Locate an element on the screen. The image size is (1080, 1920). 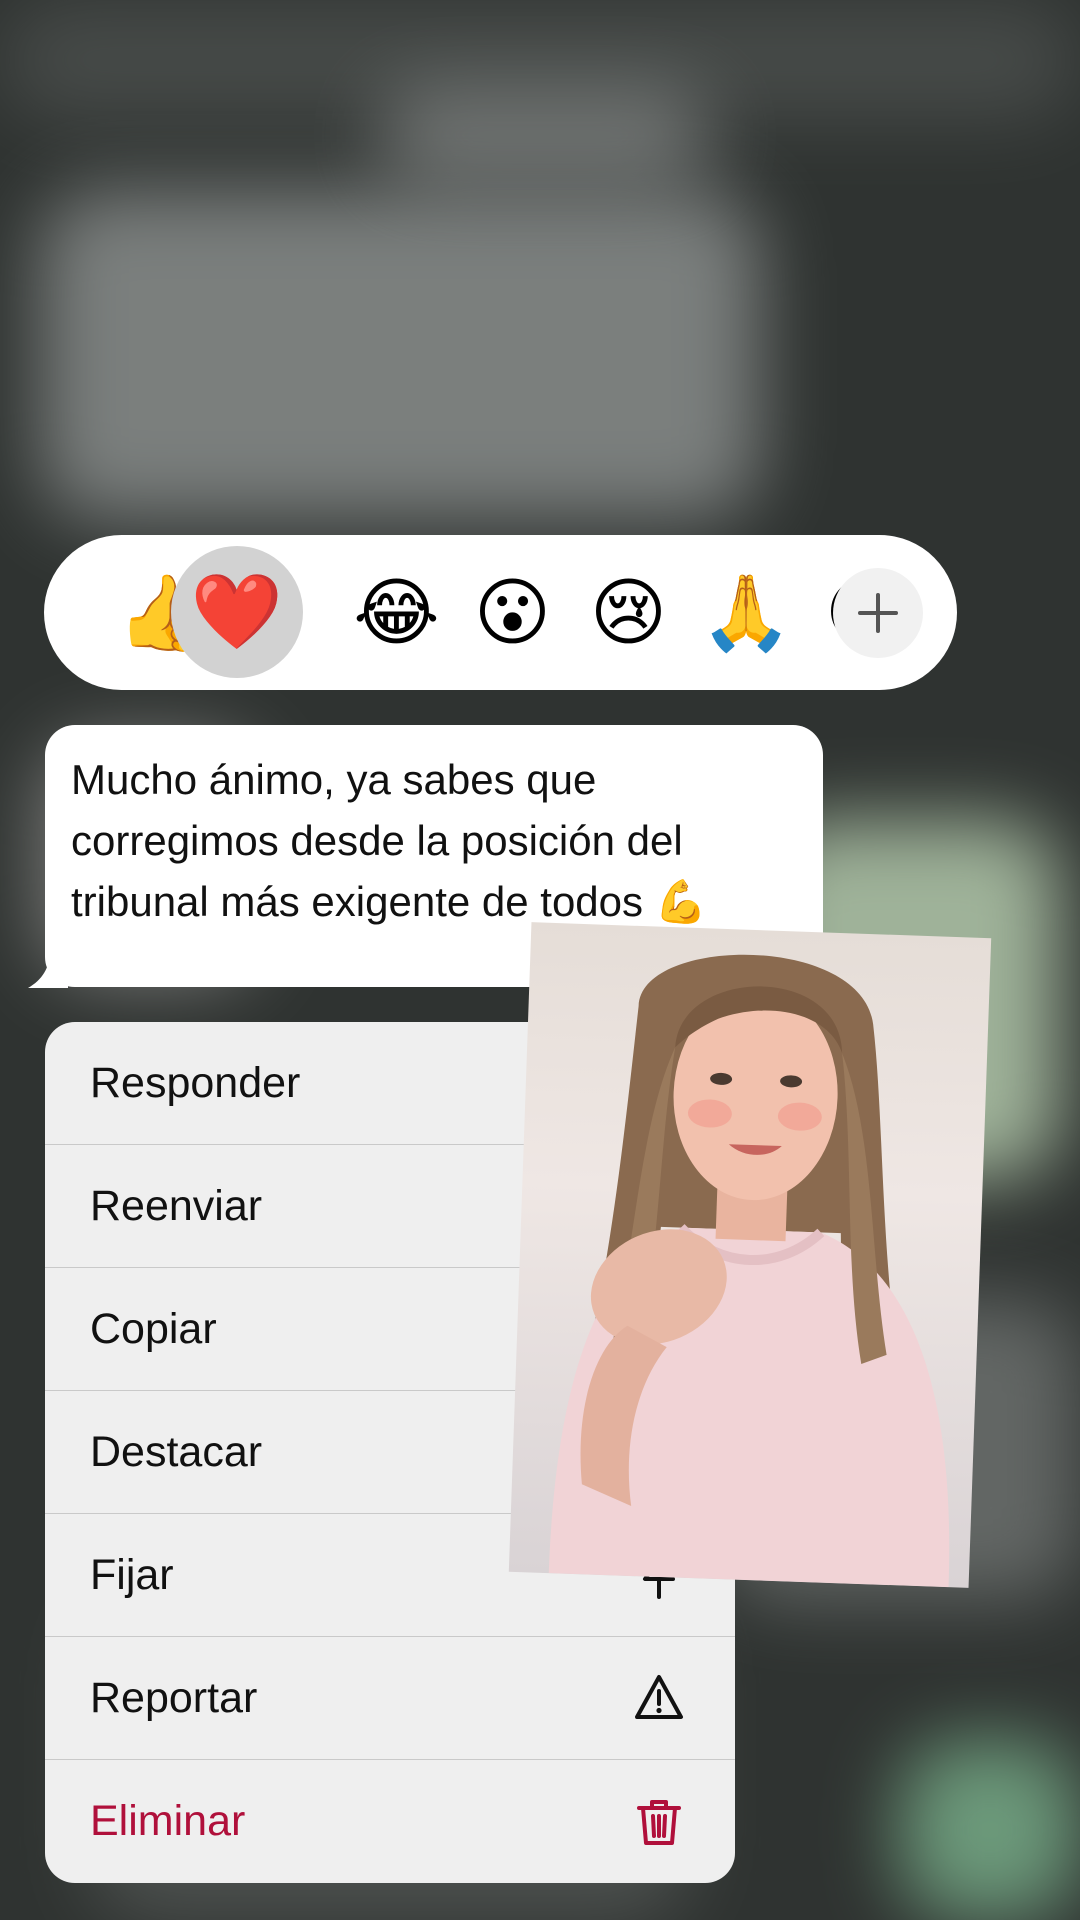
reaction-bar: 👍 ❤️ 😂 😮 😢 🙏 😏 is located at coordinates (500, 612).